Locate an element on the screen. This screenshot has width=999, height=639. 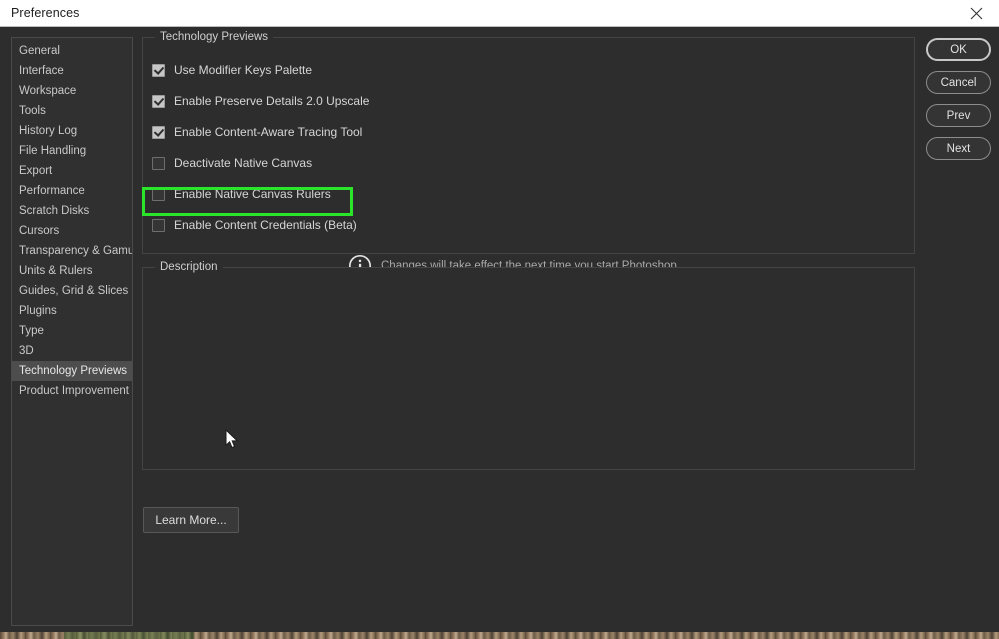
sidebar-item-3d: 3D is located at coordinates (72, 351).